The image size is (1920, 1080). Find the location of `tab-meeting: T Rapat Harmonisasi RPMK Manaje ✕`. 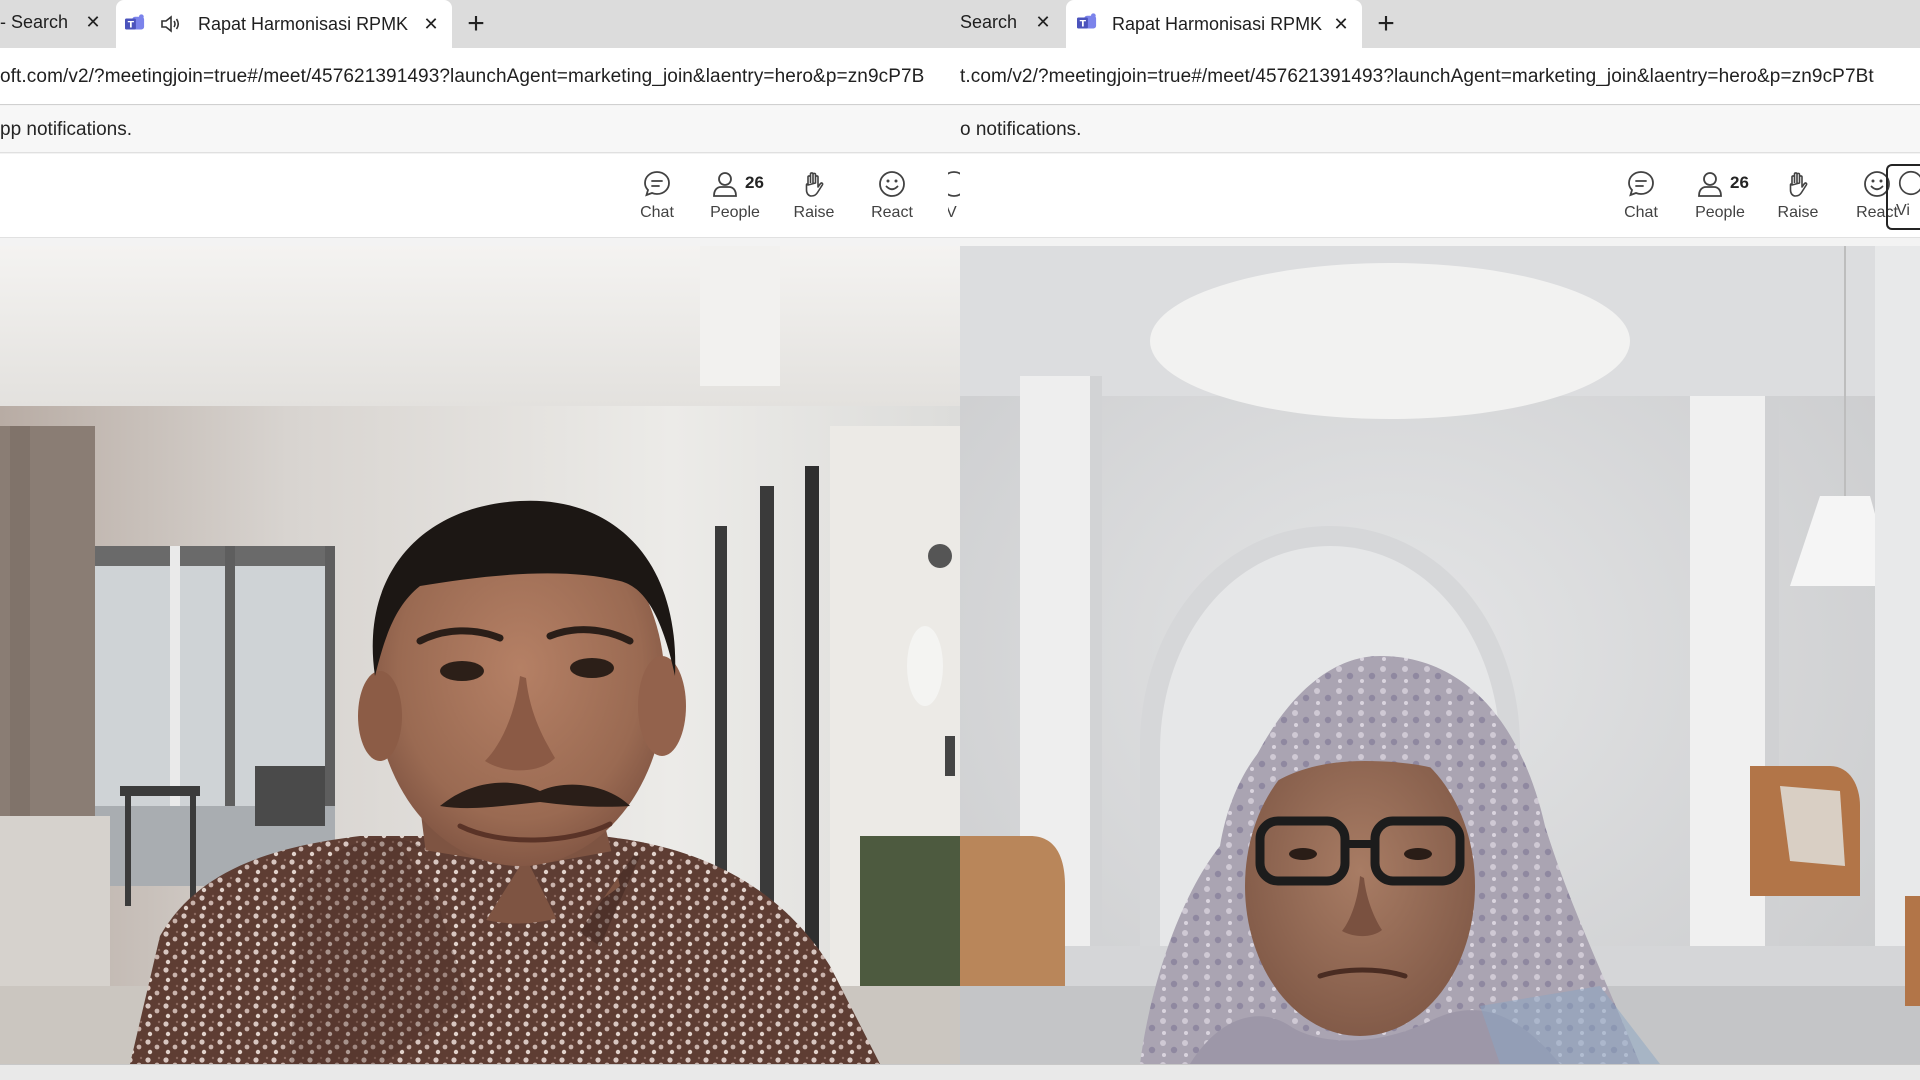

tab-meeting: T Rapat Harmonisasi RPMK Manaje ✕ is located at coordinates (1214, 24).